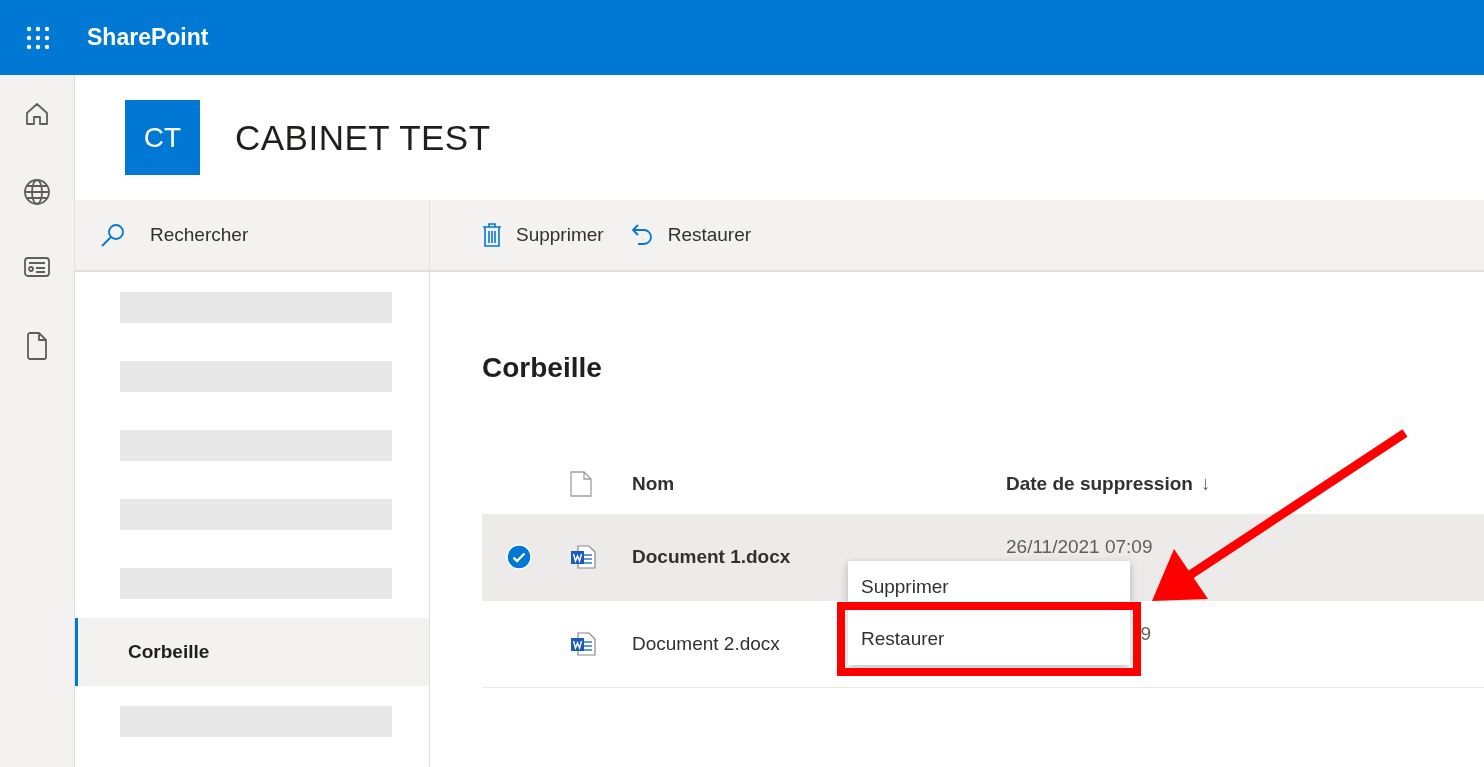 The image size is (1484, 767). What do you see at coordinates (690, 235) in the screenshot?
I see `restore-button: Restaurer` at bounding box center [690, 235].